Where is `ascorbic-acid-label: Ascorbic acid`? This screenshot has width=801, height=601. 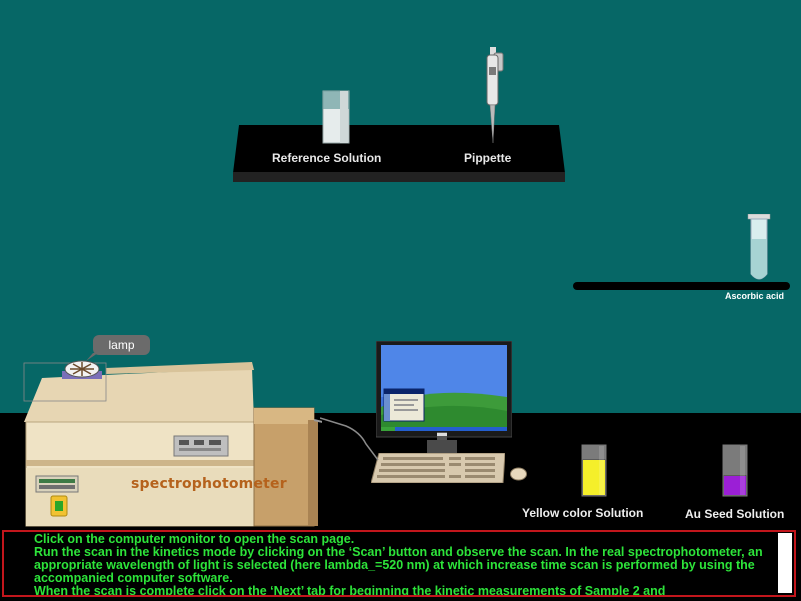 ascorbic-acid-label: Ascorbic acid is located at coordinates (755, 296).